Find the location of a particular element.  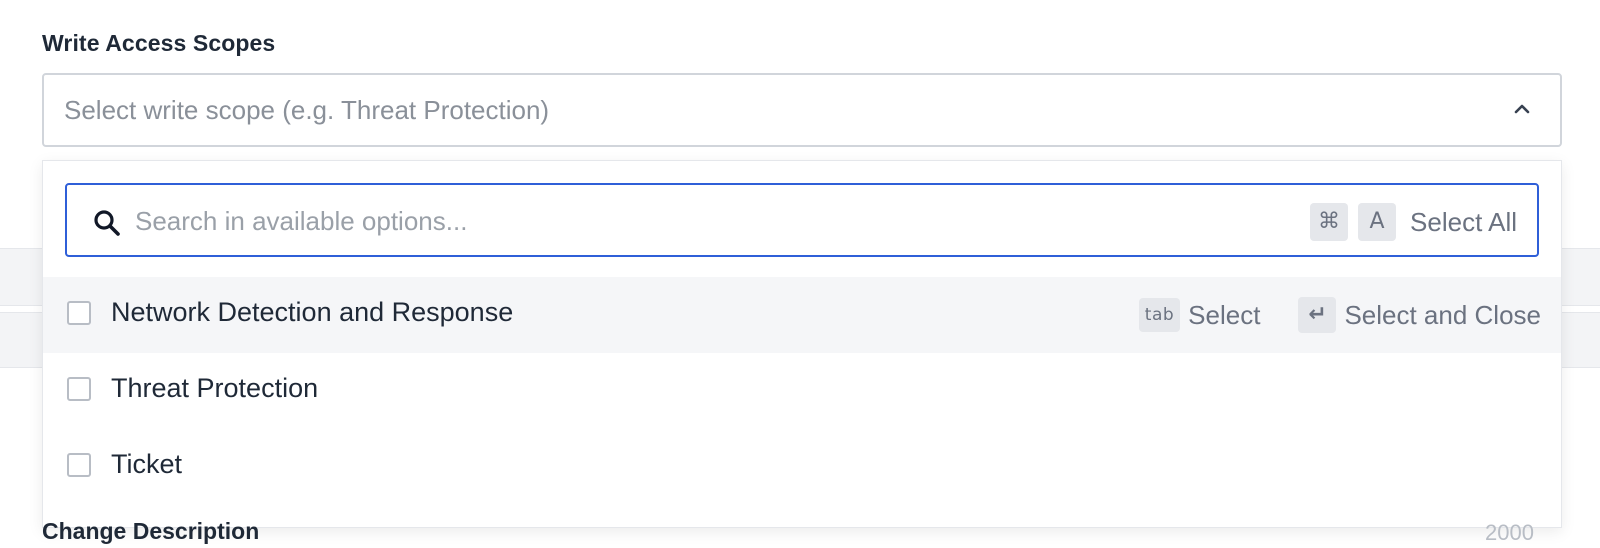

write-access-scopes-label: Write Access Scopes is located at coordinates (159, 43).